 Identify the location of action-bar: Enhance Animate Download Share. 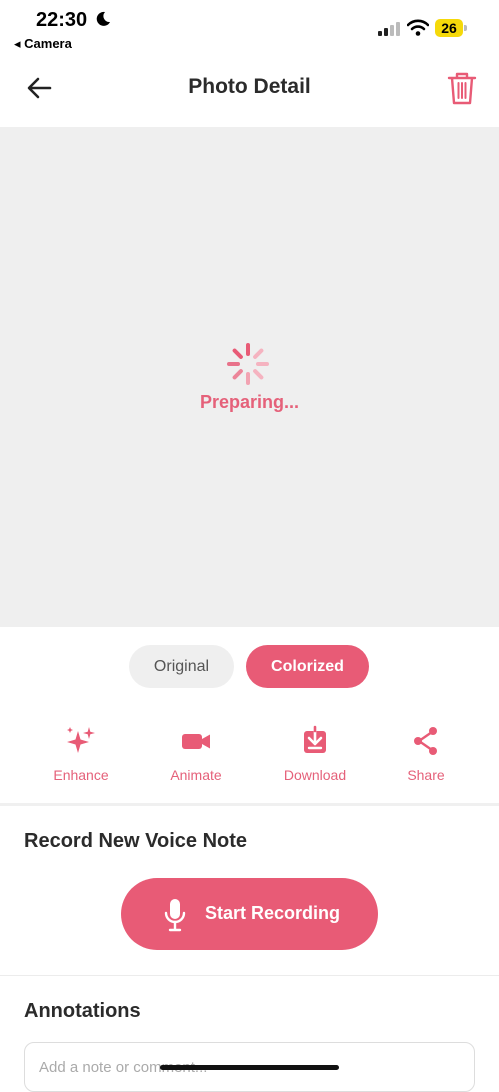
(249, 755).